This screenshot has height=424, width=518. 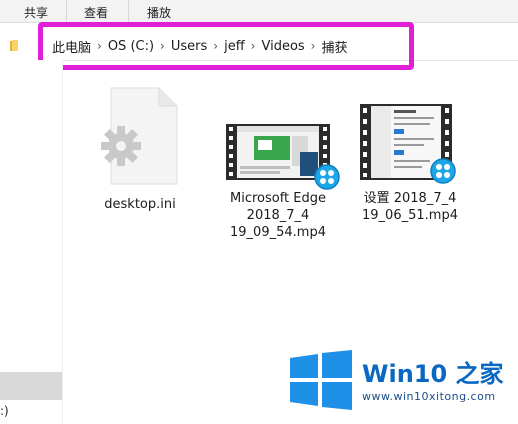 What do you see at coordinates (31, 386) in the screenshot?
I see `nav-selected-item` at bounding box center [31, 386].